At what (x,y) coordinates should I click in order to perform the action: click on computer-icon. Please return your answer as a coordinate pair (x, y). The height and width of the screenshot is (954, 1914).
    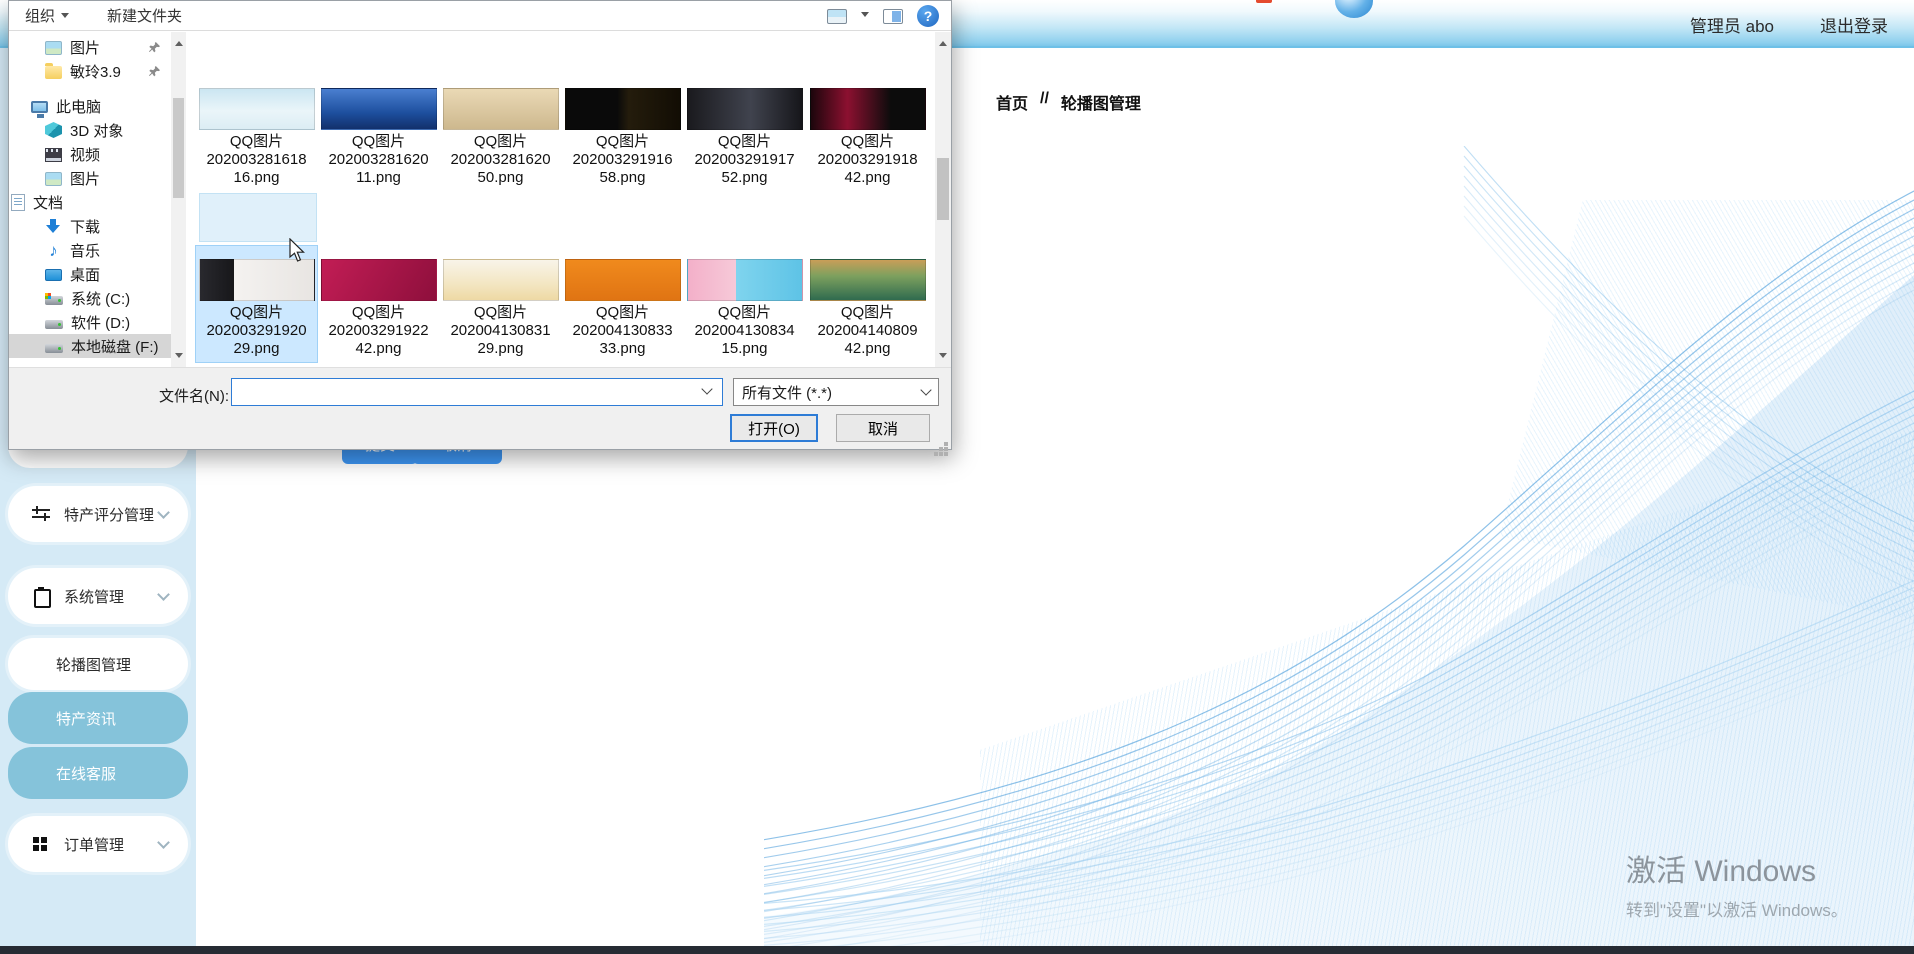
    Looking at the image, I should click on (39, 108).